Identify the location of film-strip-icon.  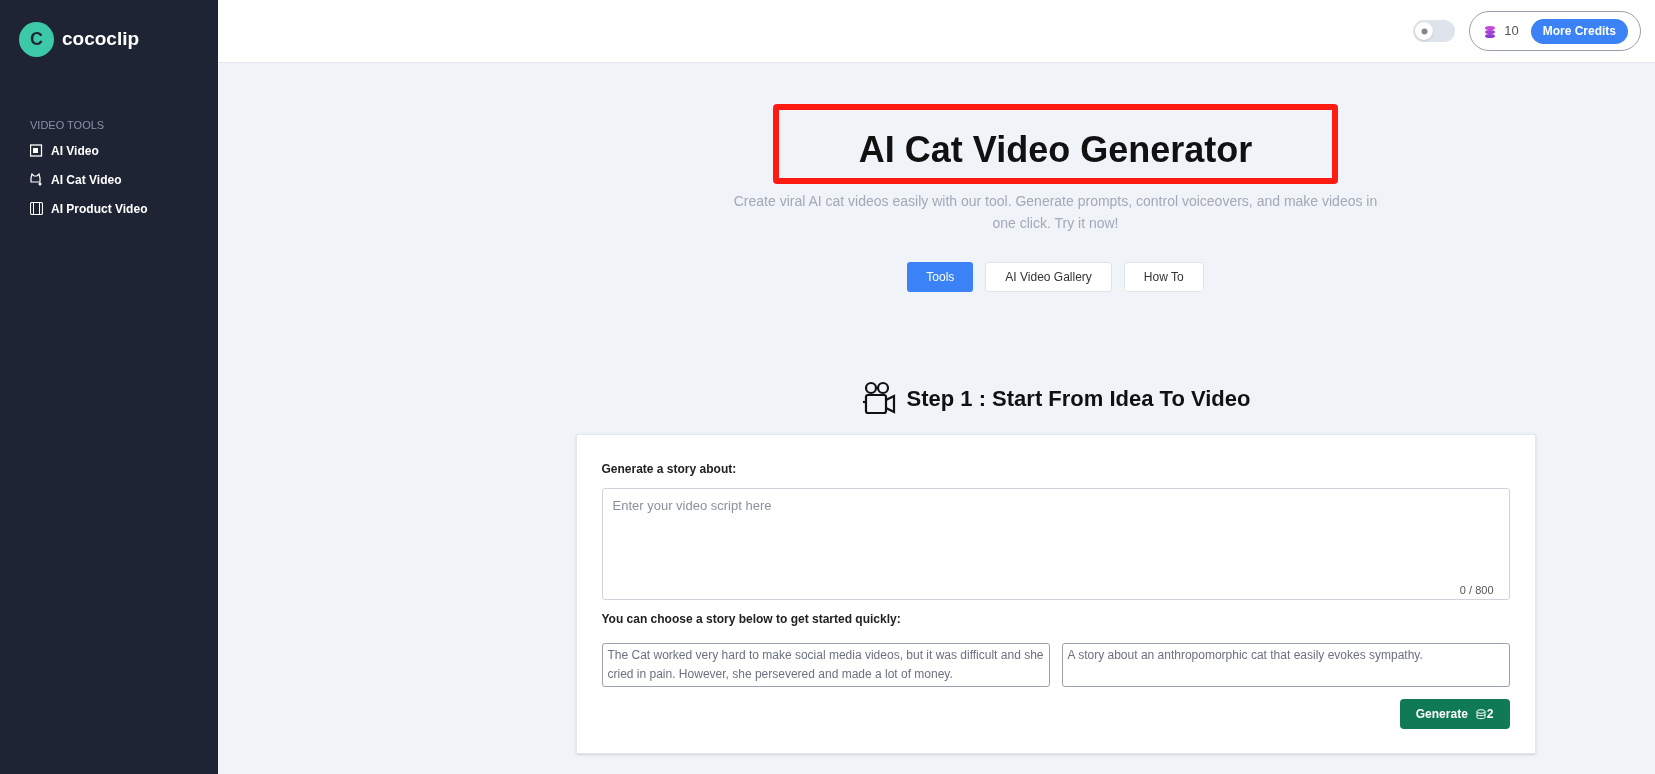
(36, 208).